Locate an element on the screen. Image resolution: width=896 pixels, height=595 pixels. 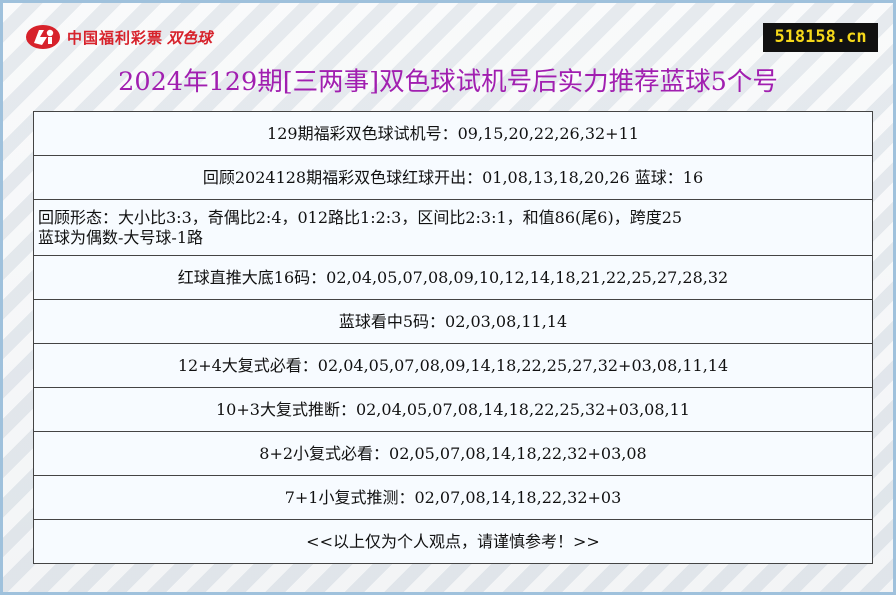
table-row: 129期福彩双色球试机号：09,15,20,22,26,32+11 is located at coordinates (453, 133).